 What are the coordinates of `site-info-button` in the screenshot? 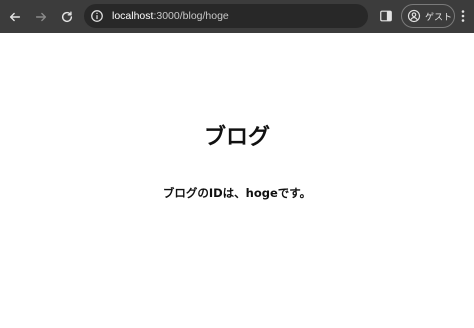 It's located at (97, 16).